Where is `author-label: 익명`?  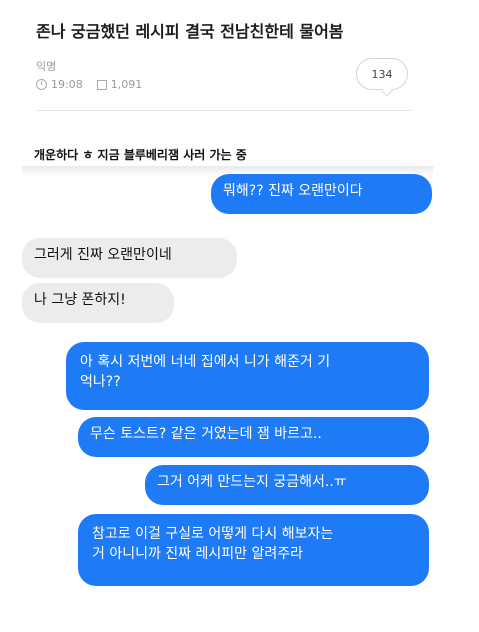
author-label: 익명 is located at coordinates (46, 66).